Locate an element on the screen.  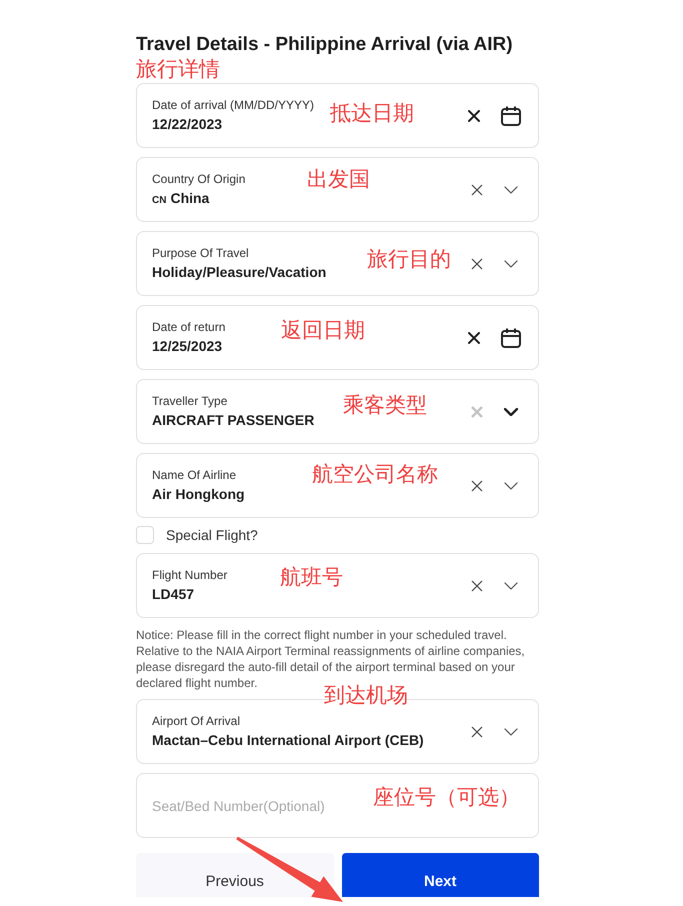
field-value: AIRCRAFT PASSENGER is located at coordinates (233, 420).